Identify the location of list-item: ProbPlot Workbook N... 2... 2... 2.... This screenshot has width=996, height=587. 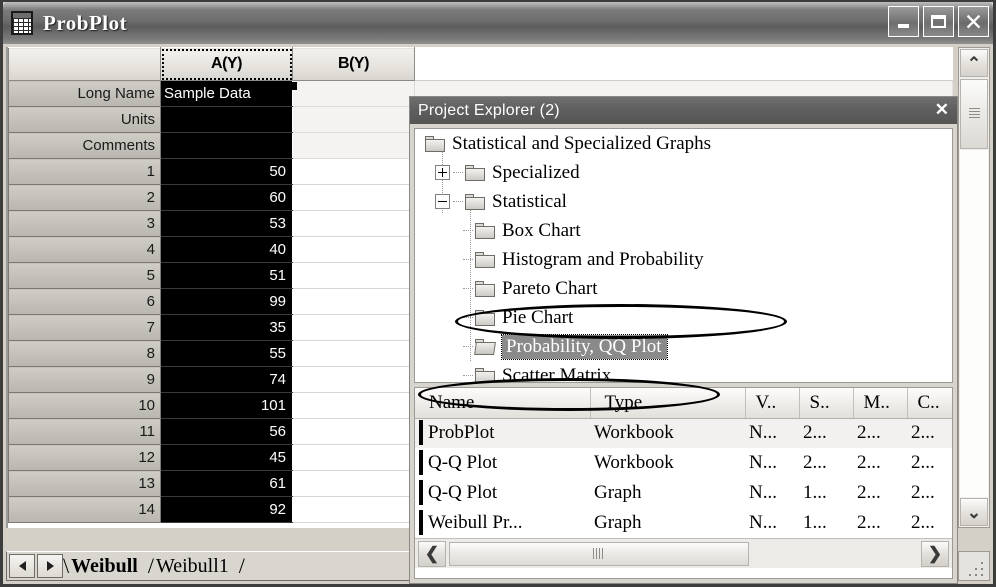
(683, 433).